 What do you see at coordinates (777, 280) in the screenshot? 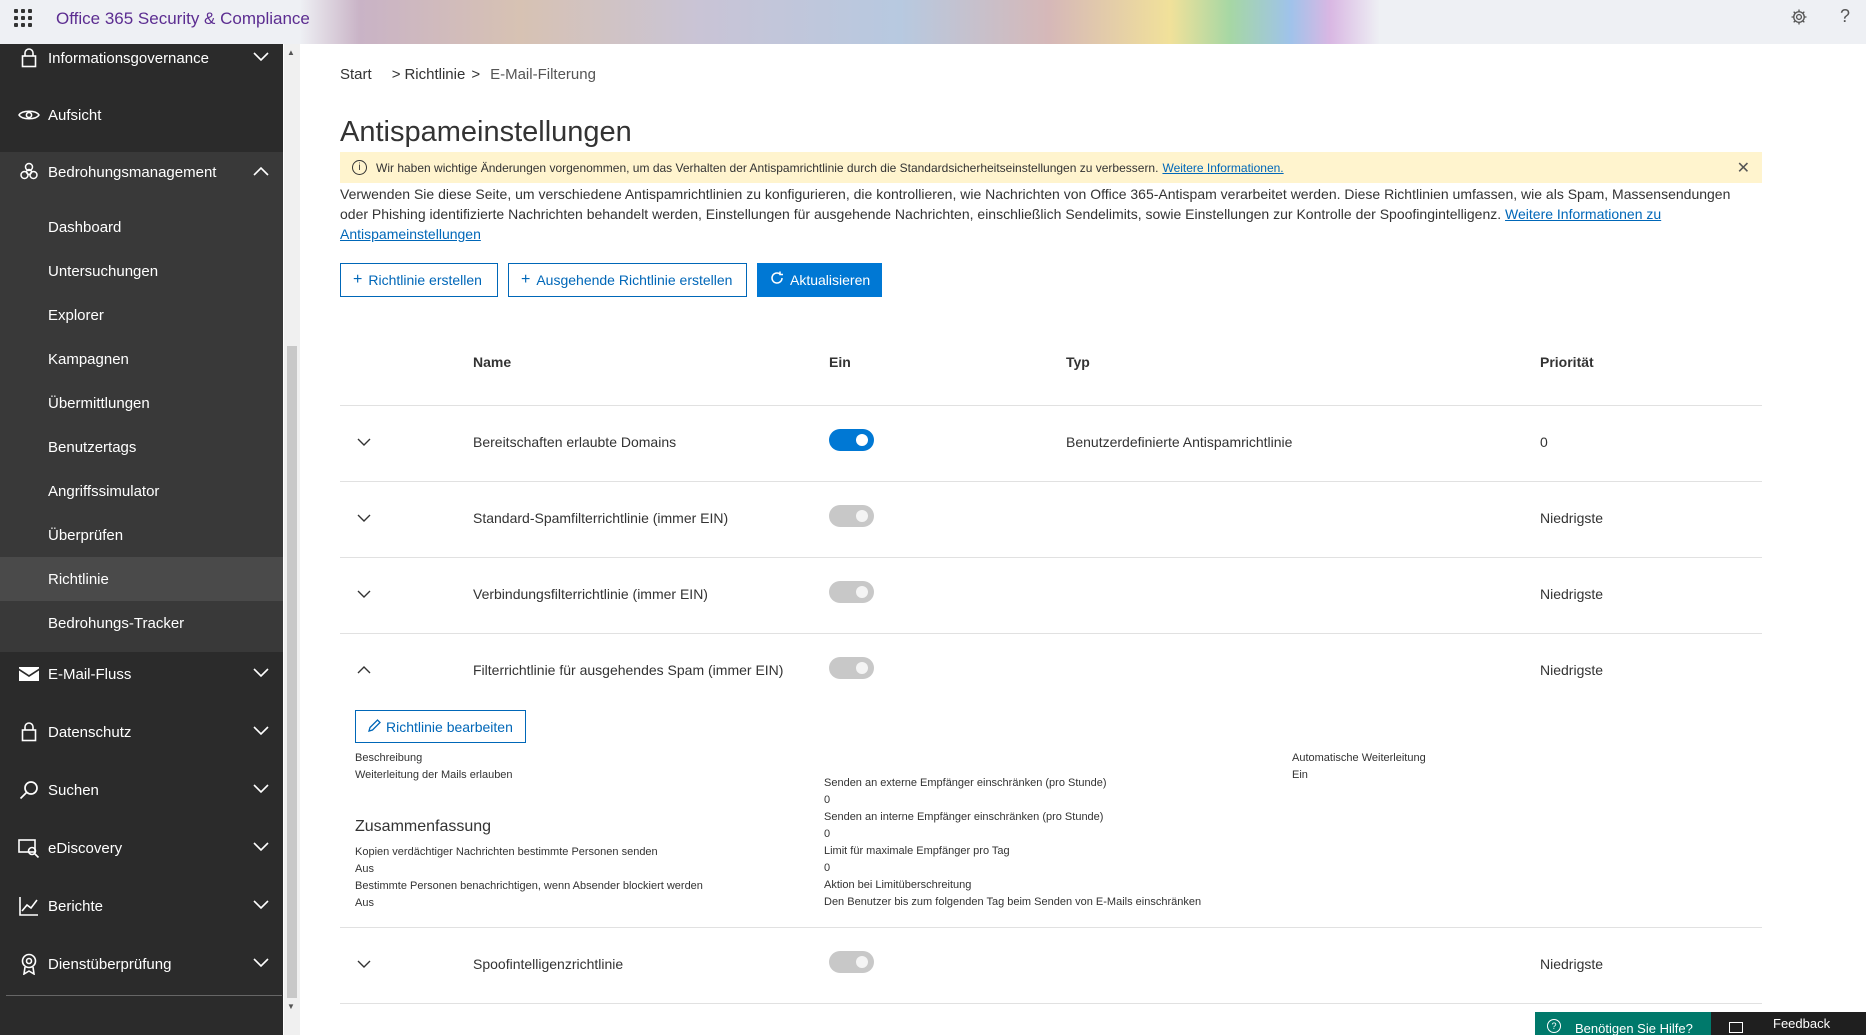
I see `refresh-icon` at bounding box center [777, 280].